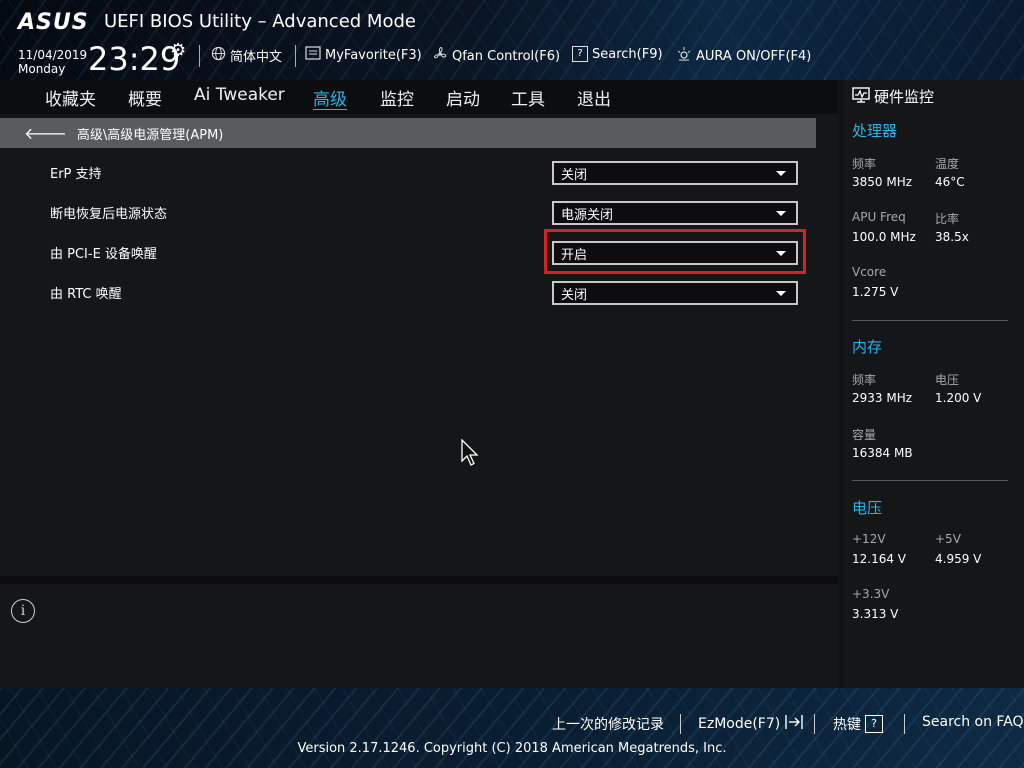 Image resolution: width=1024 pixels, height=768 pixels. I want to click on aura-toggle-button: AURA ON/OFF(F4), so click(743, 56).